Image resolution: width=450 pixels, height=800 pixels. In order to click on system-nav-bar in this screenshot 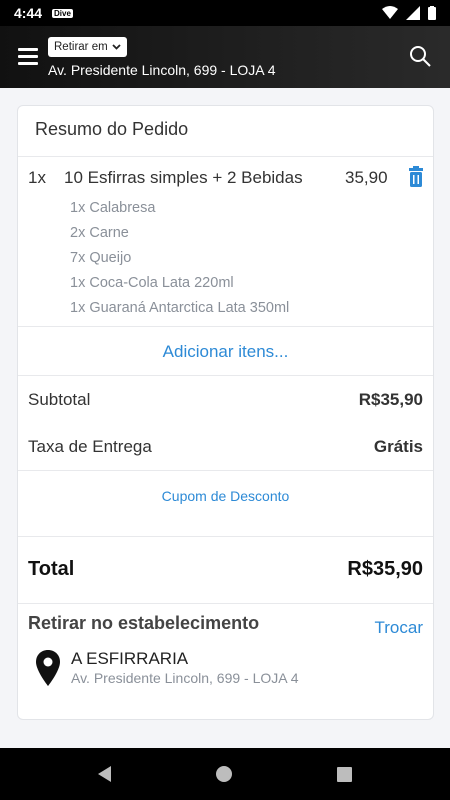, I will do `click(225, 774)`.